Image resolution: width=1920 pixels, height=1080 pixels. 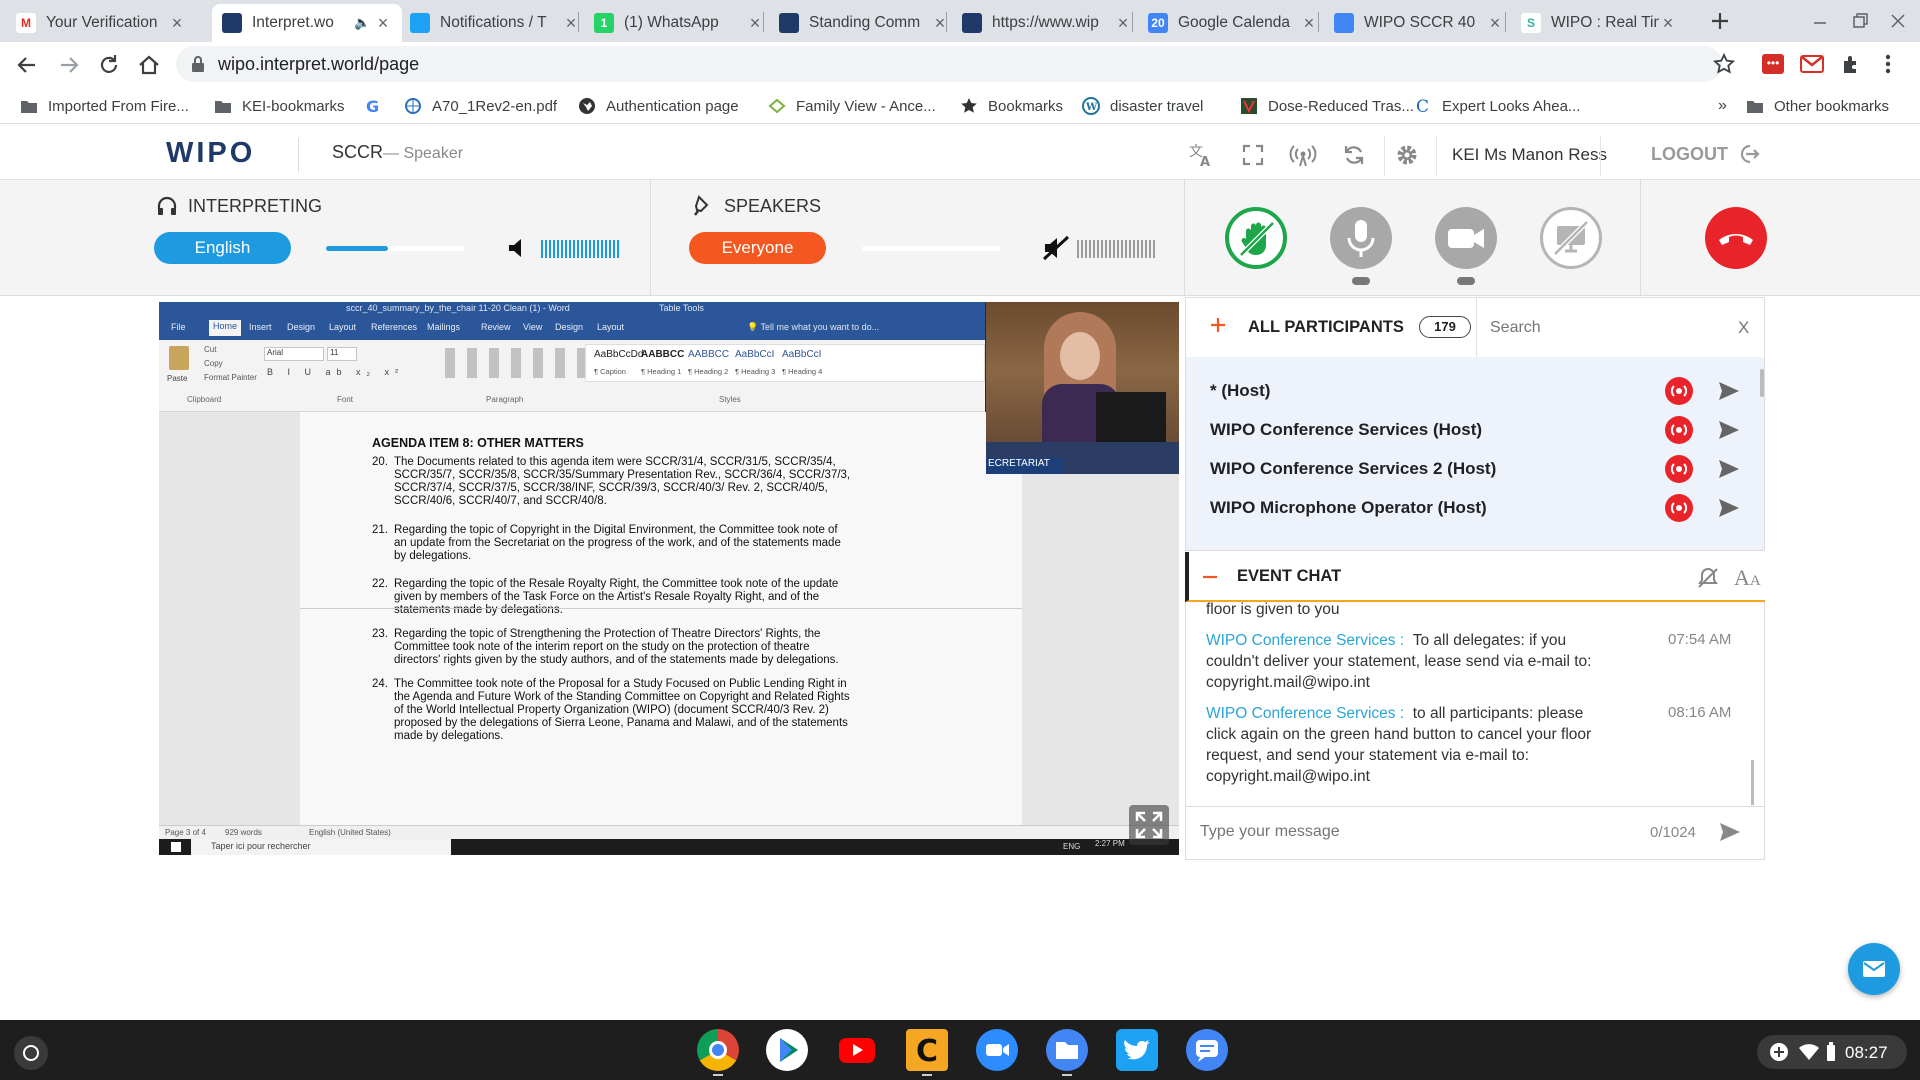 I want to click on language-select: English, so click(x=222, y=248).